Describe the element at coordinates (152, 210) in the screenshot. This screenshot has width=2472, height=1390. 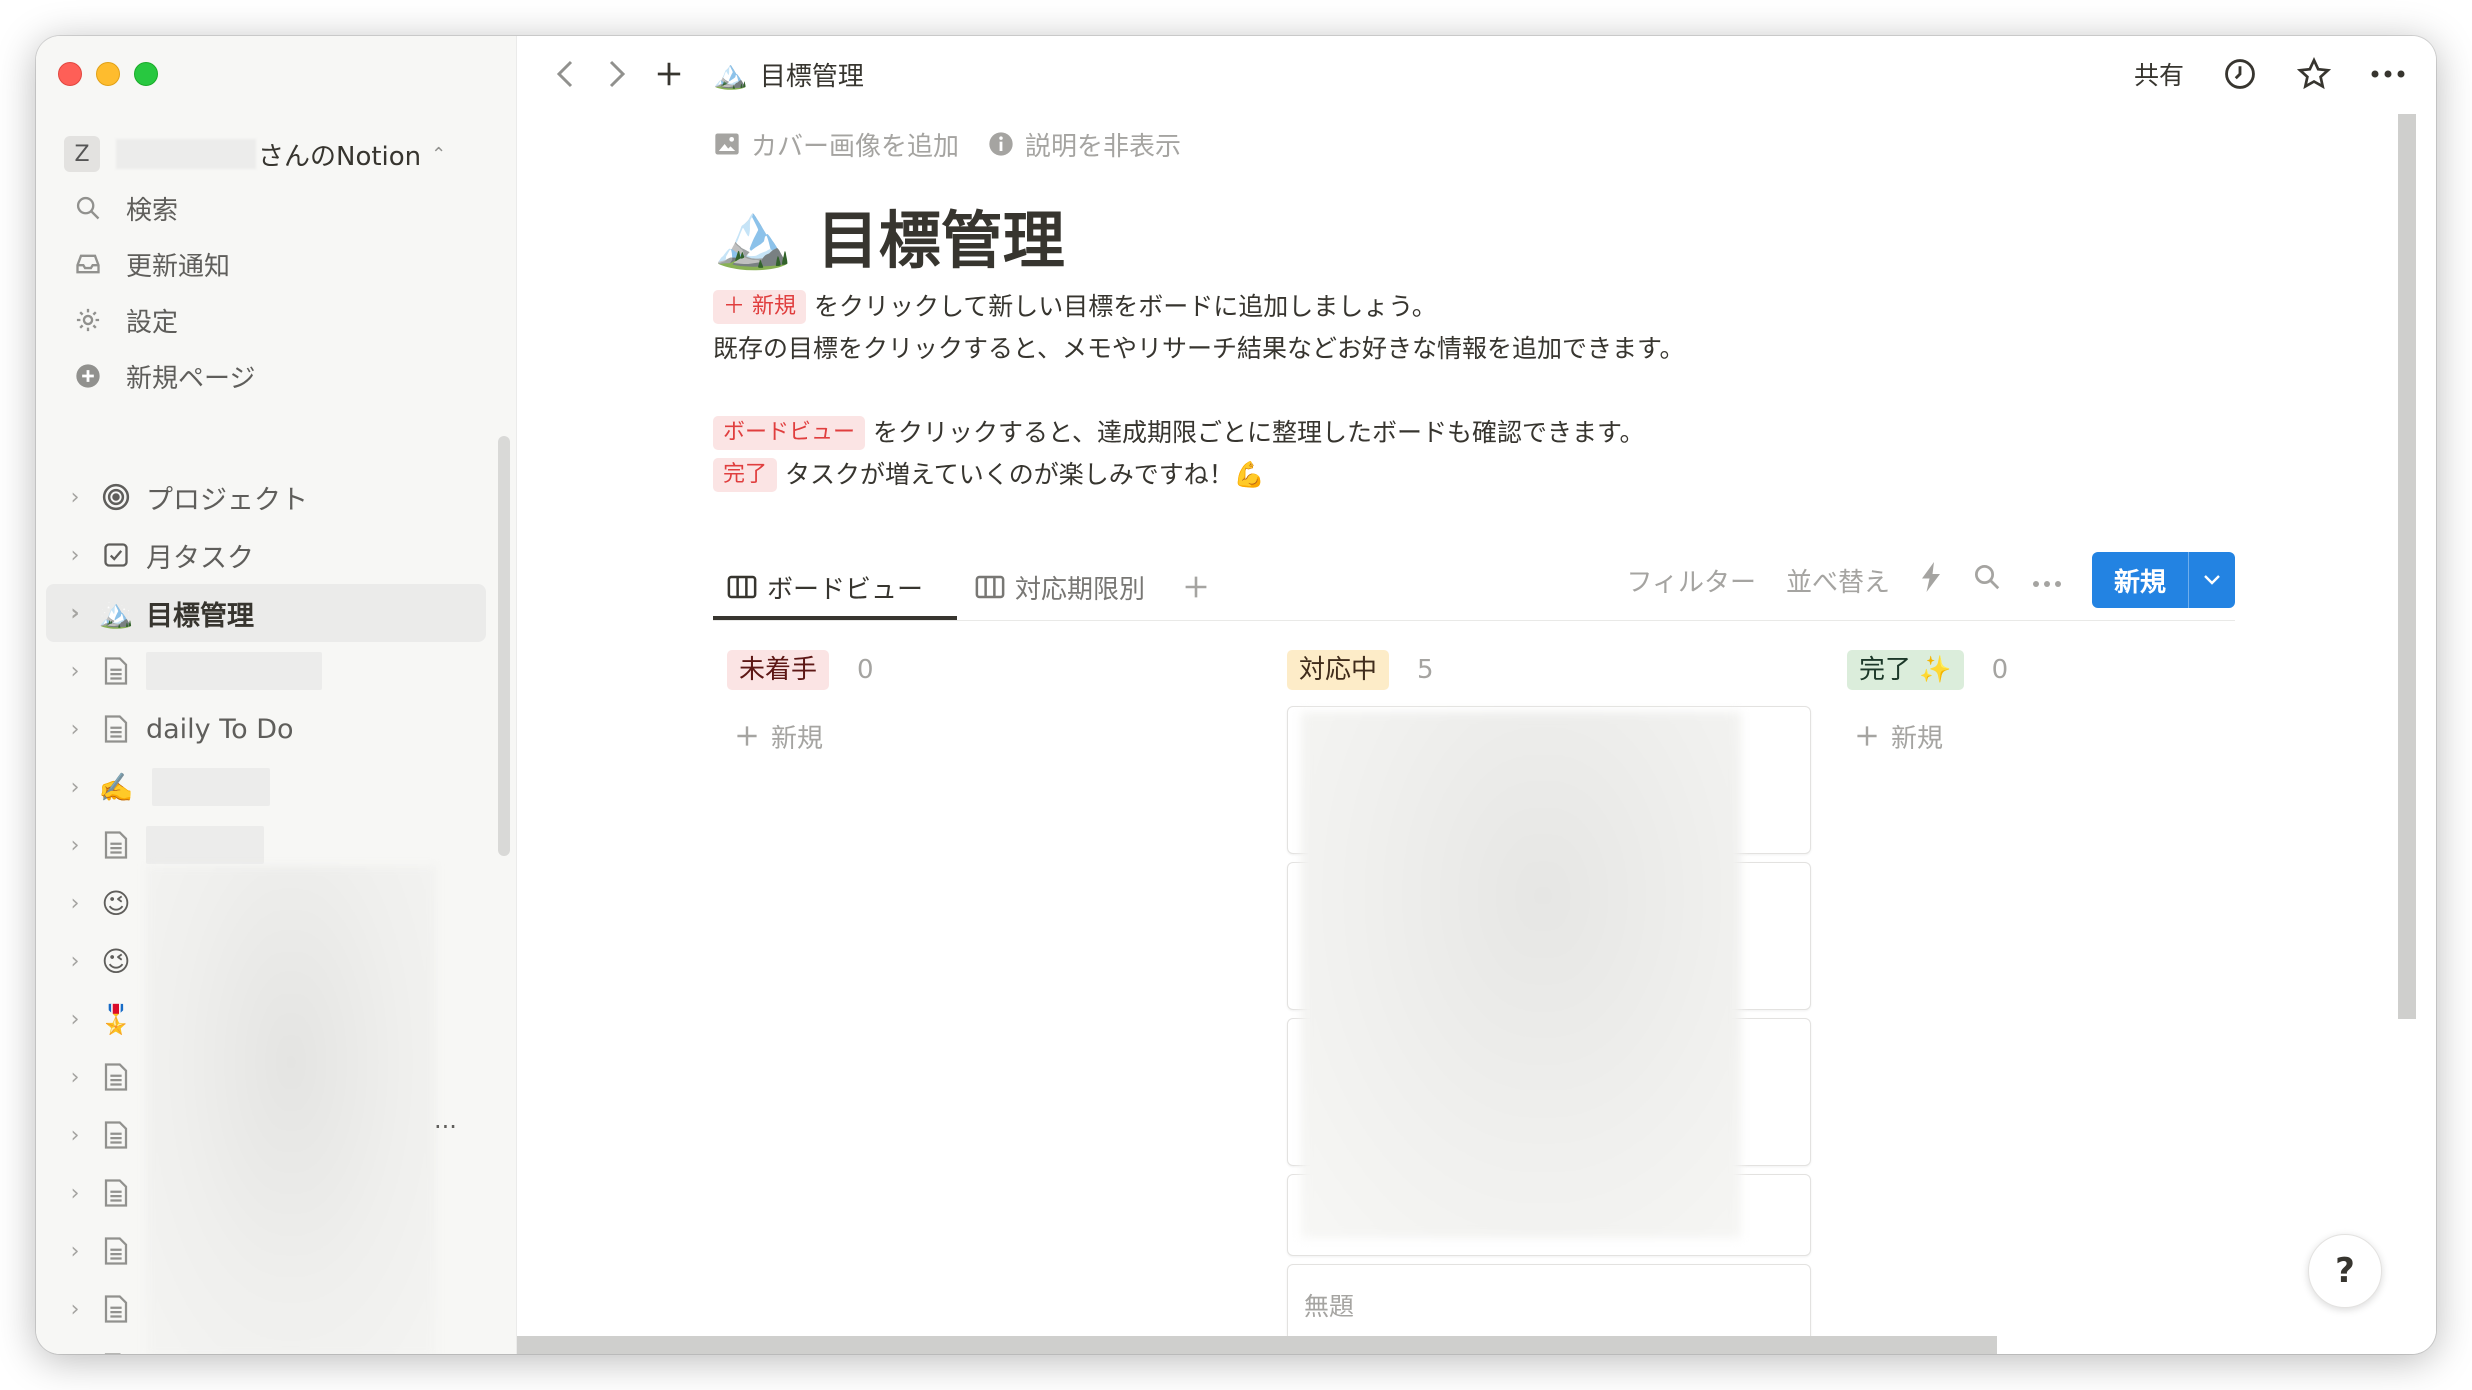
I see `sidebar-item-label: 検索` at that location.